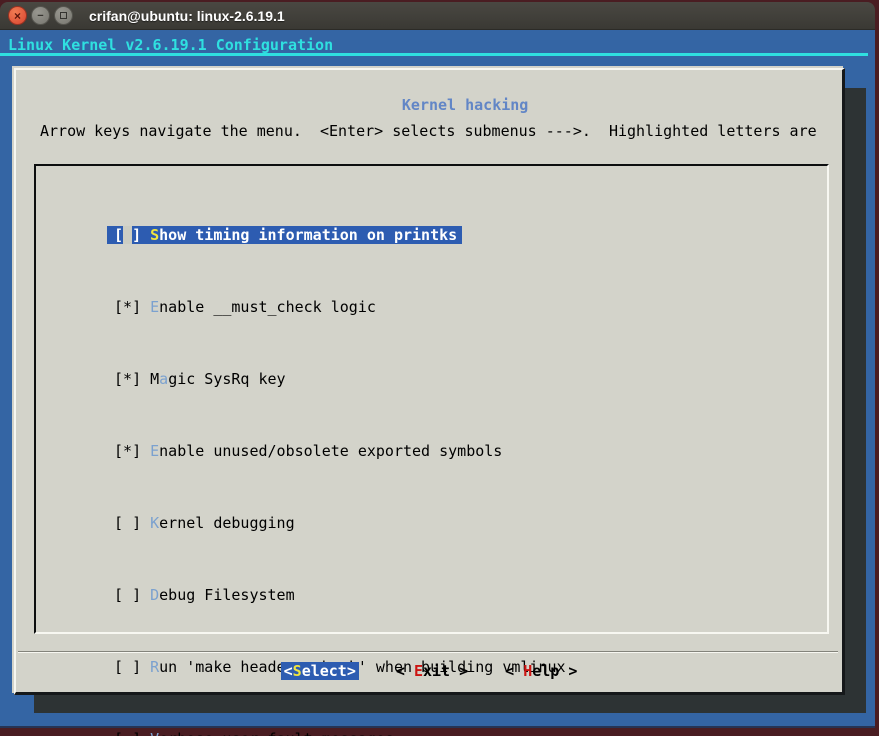  I want to click on menu-item-debug-filesystem: [ ] Debug Filesystem, so click(204, 595).